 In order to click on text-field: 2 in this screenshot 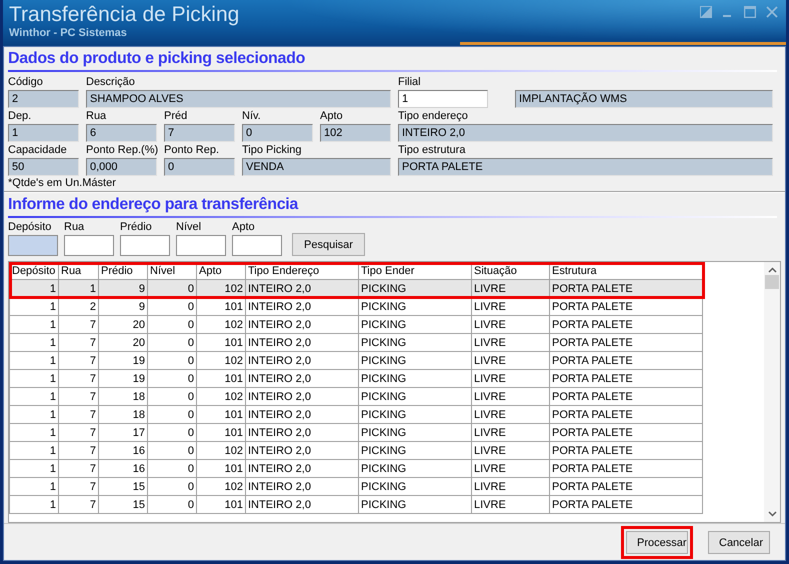, I will do `click(43, 99)`.